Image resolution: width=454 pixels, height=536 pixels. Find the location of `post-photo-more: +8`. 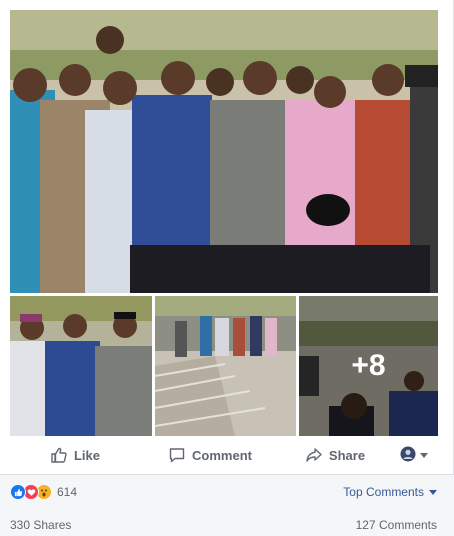

post-photo-more: +8 is located at coordinates (368, 366).